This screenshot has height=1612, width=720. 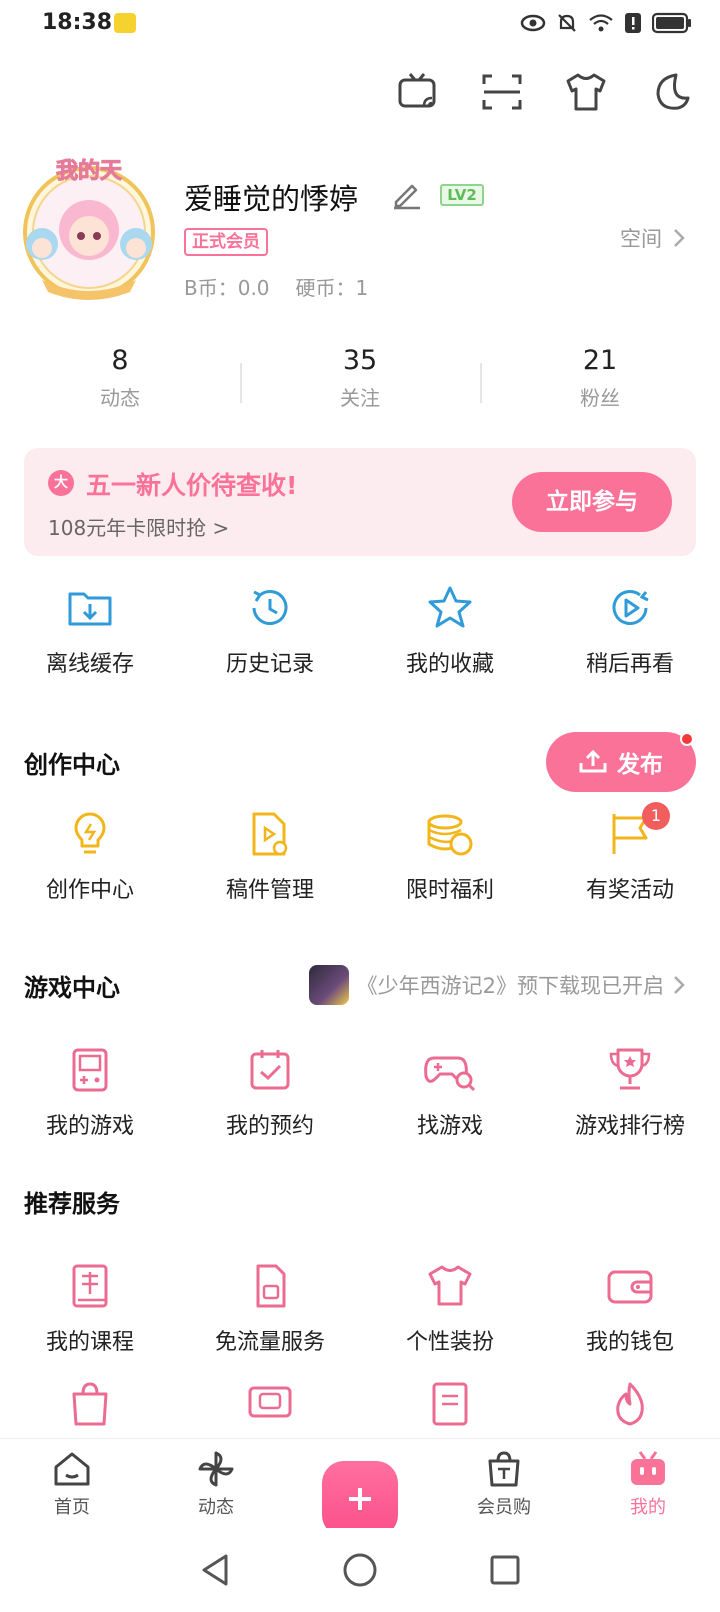 What do you see at coordinates (630, 1093) in the screenshot?
I see `game-ranking-item: 游戏排行榜` at bounding box center [630, 1093].